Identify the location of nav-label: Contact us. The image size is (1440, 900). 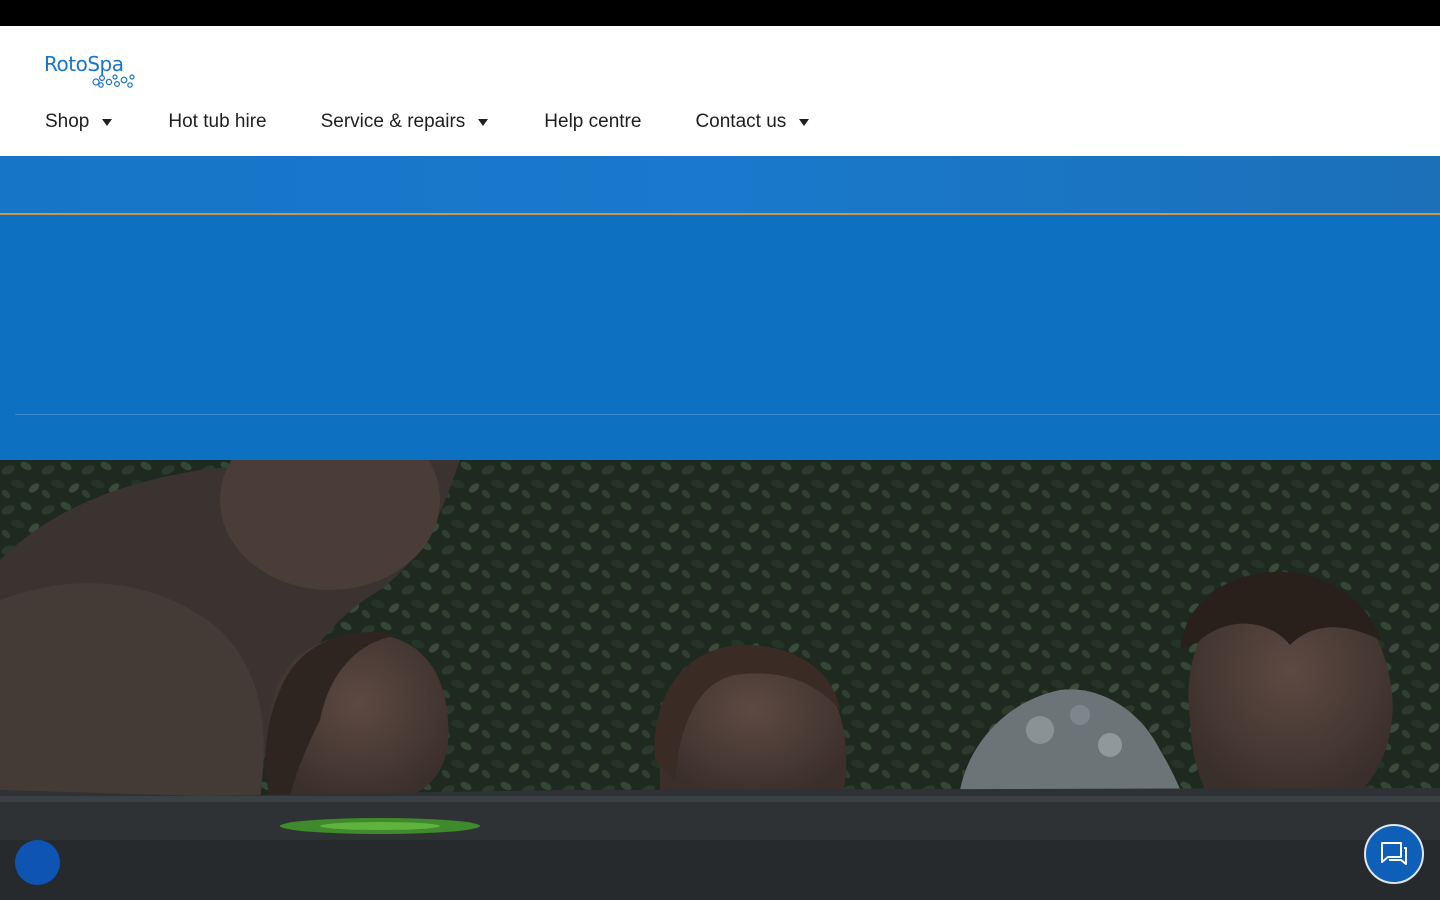
(741, 121).